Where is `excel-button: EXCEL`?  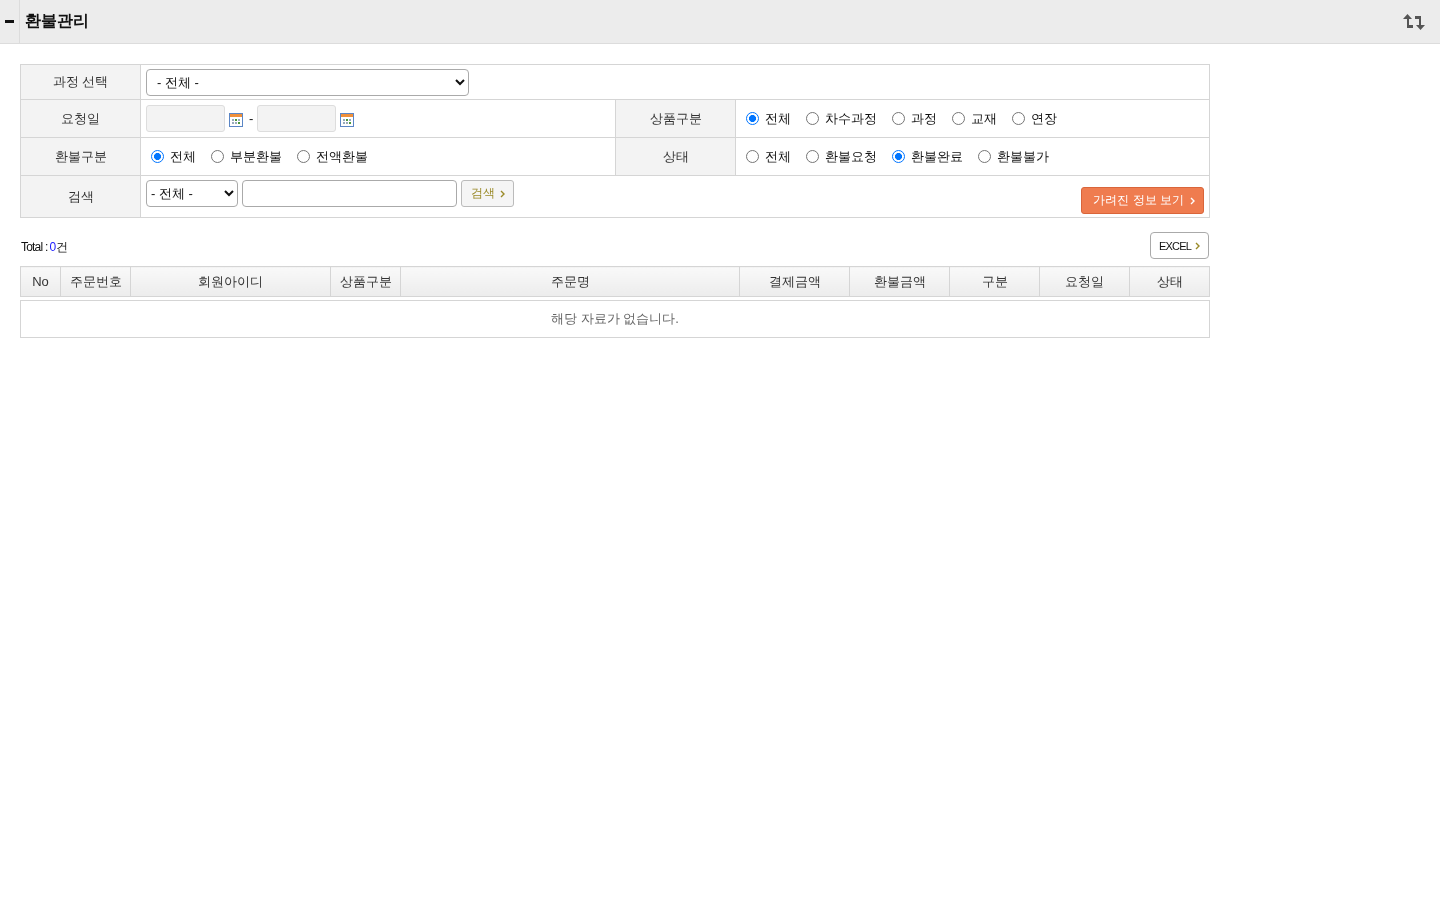
excel-button: EXCEL is located at coordinates (1179, 245).